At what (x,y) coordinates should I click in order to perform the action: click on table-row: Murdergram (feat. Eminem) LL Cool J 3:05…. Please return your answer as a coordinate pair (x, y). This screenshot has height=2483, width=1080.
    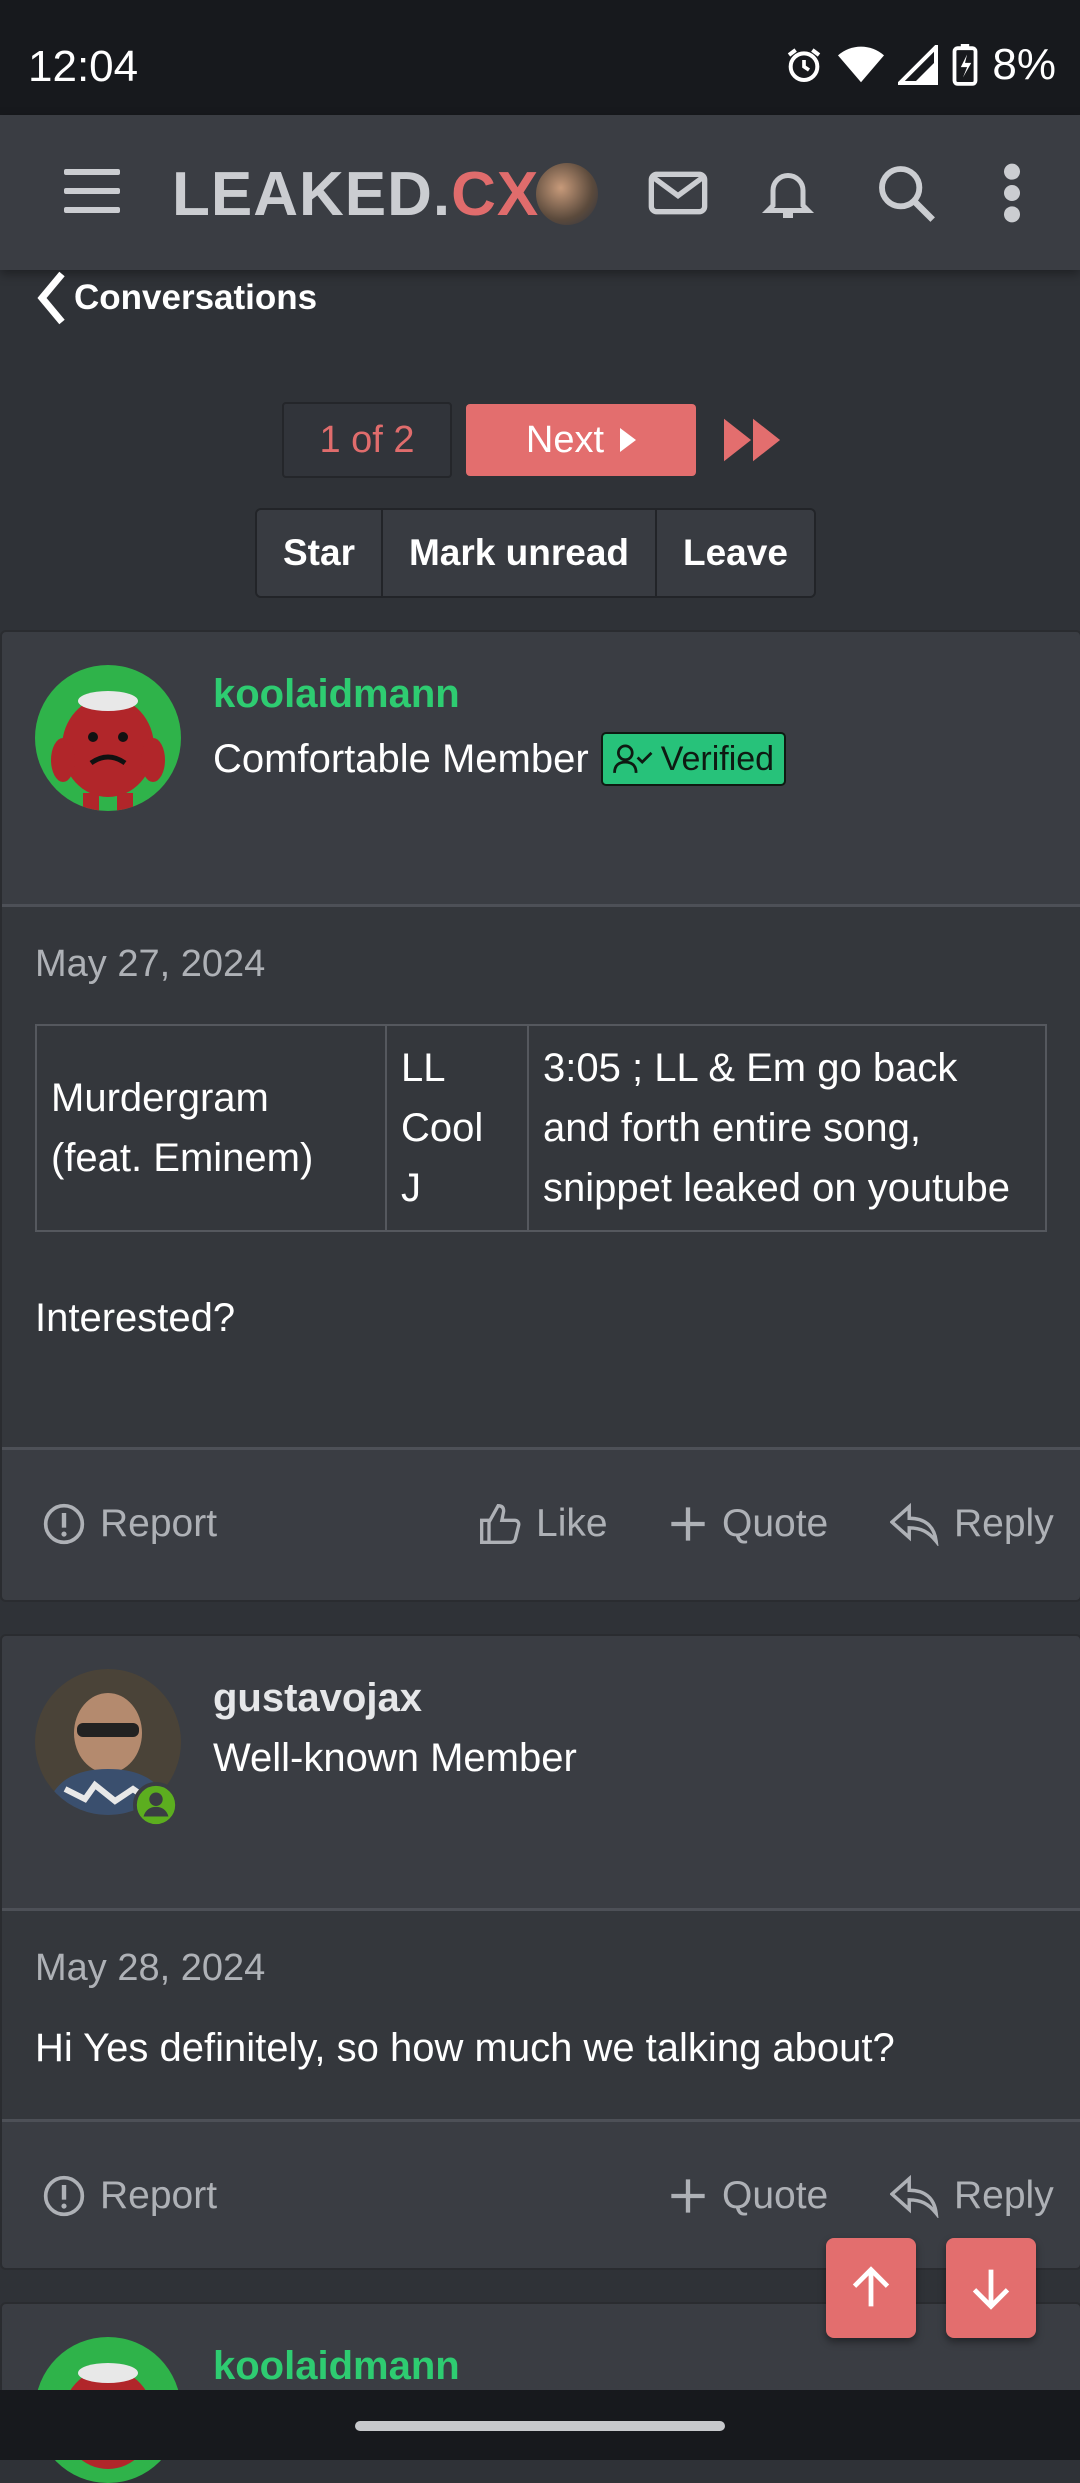
    Looking at the image, I should click on (541, 1128).